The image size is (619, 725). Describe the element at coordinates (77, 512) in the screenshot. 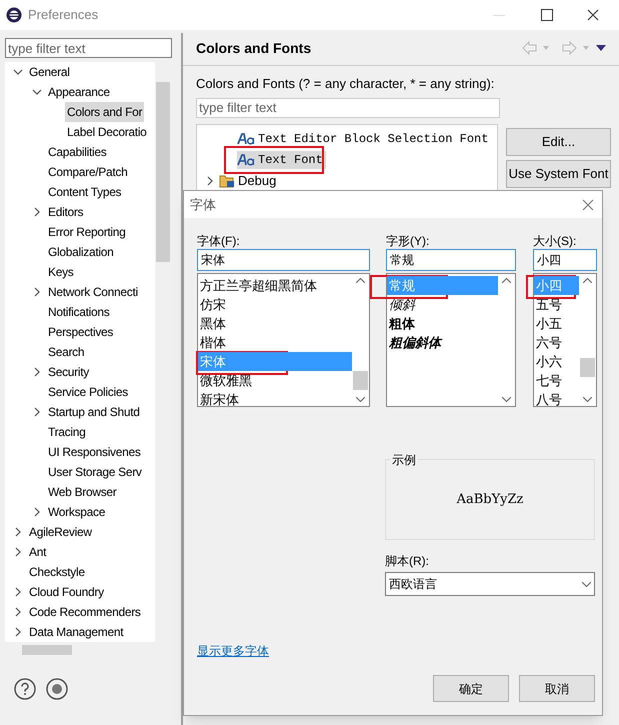

I see `tree-item: Workspace` at that location.